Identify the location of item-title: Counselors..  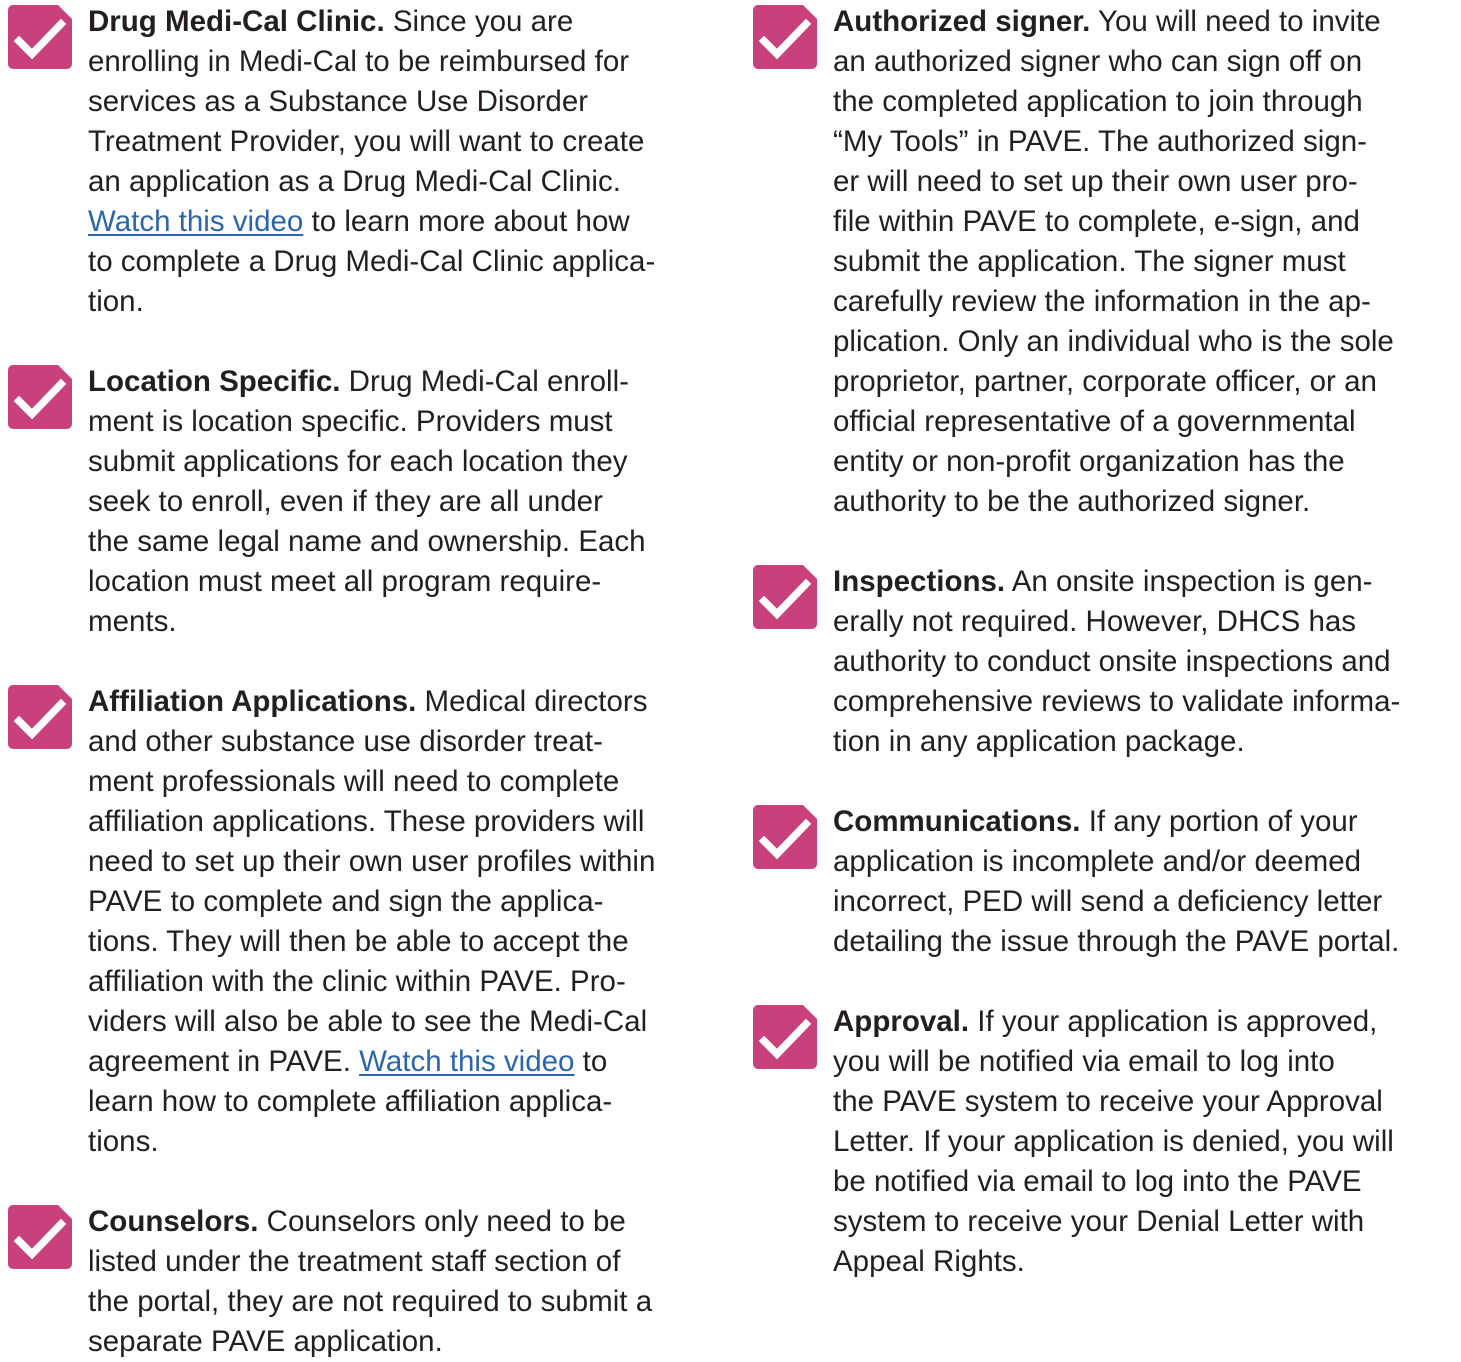
(173, 1221).